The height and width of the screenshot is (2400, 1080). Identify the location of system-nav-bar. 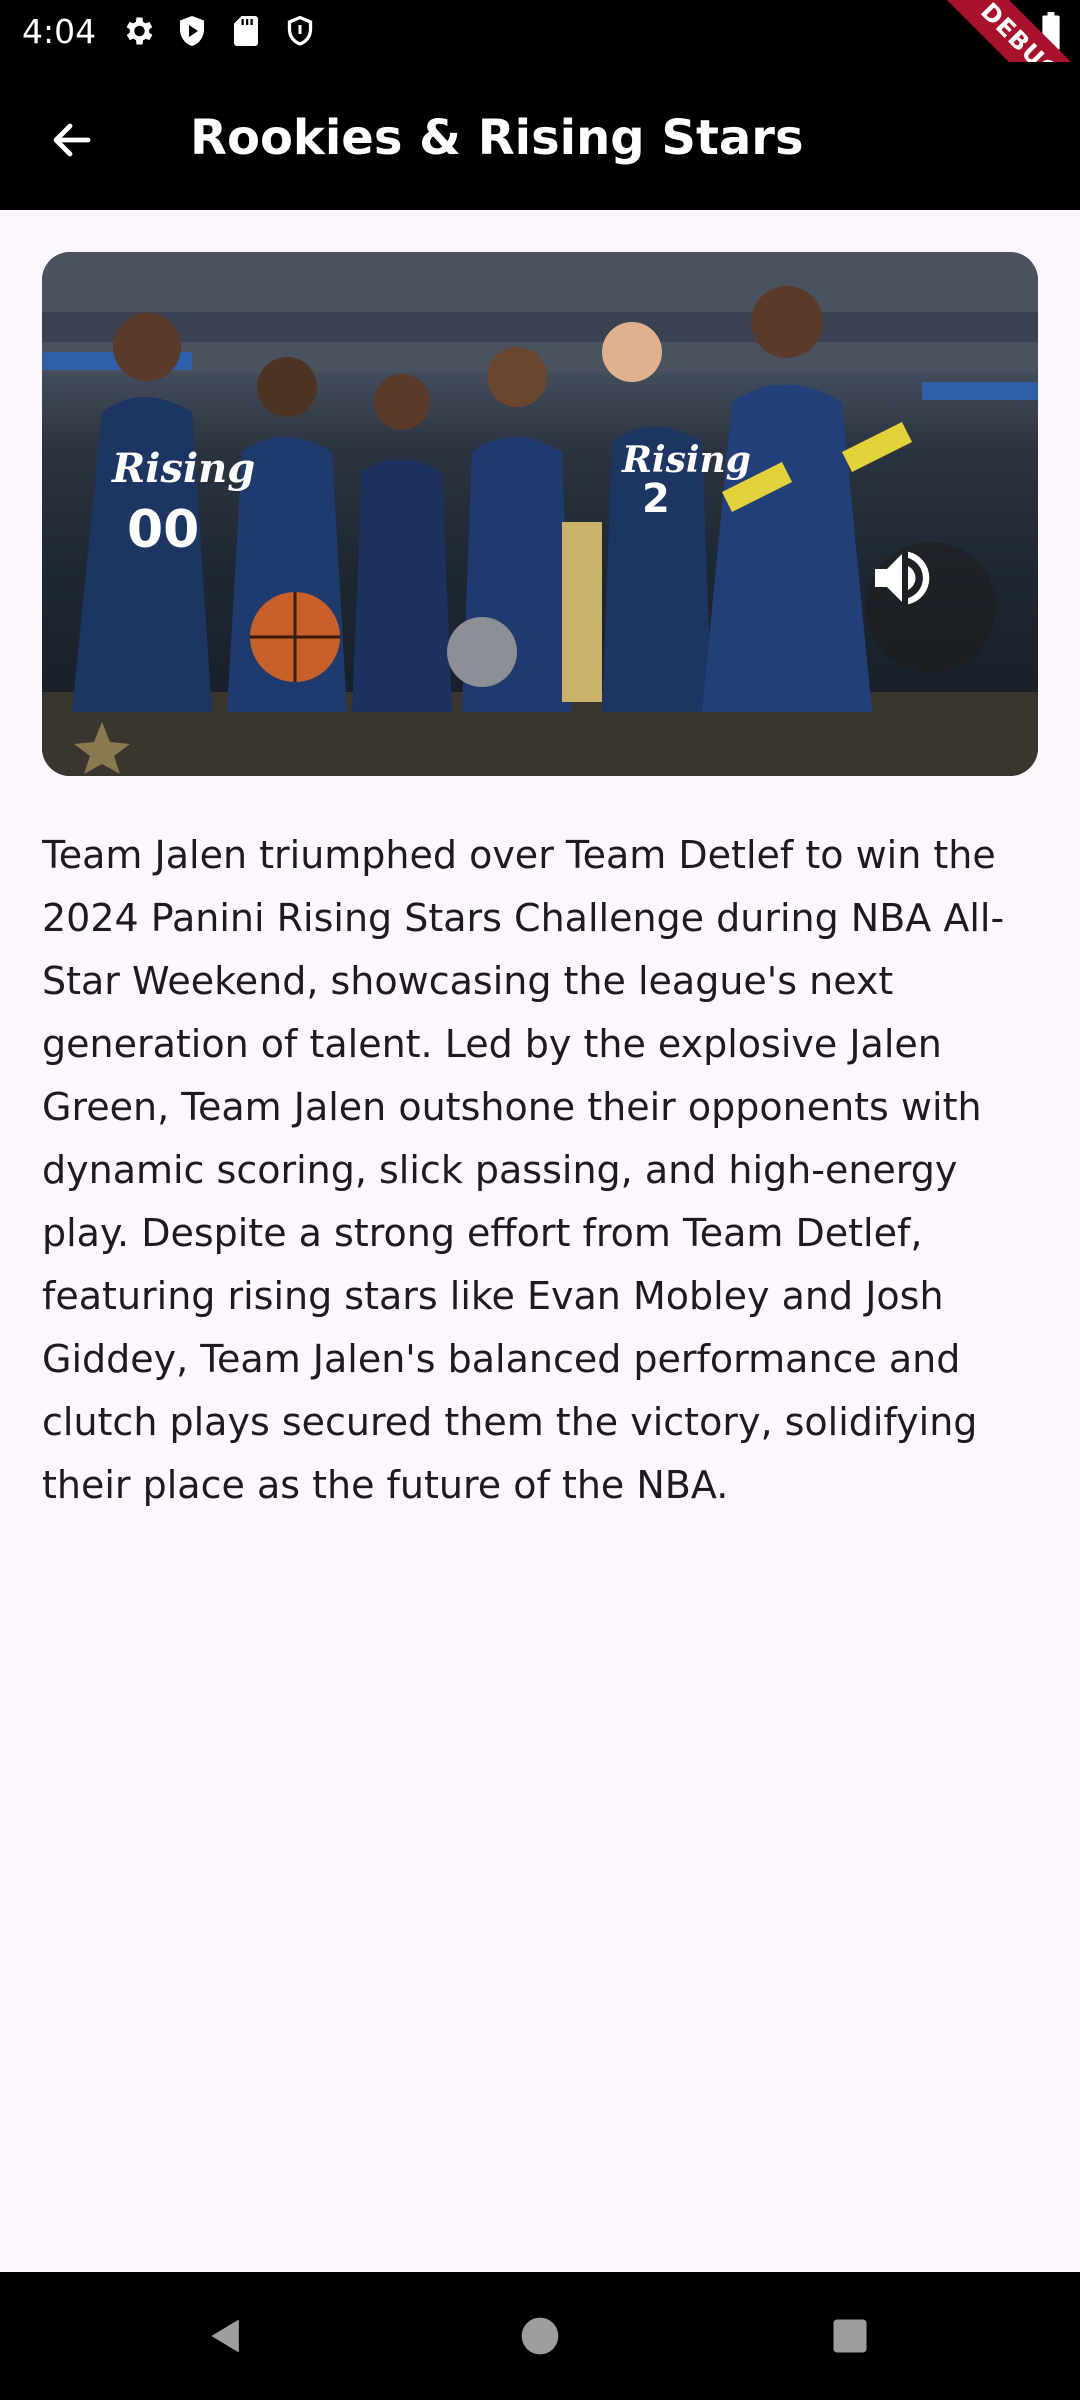
(540, 2336).